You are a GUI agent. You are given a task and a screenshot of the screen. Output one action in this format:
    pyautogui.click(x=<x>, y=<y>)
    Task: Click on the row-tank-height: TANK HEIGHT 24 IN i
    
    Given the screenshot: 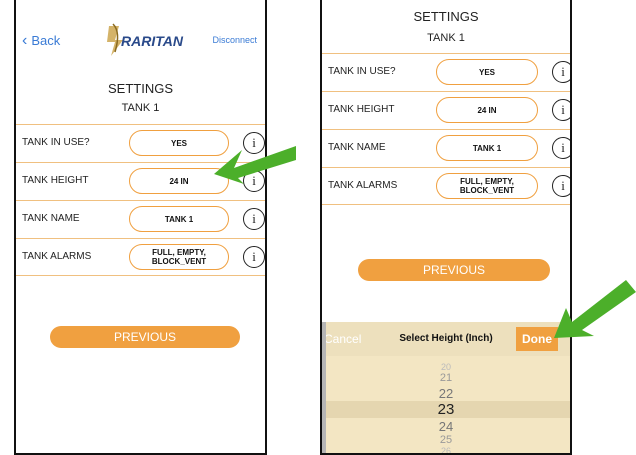 What is the action you would take?
    pyautogui.click(x=446, y=110)
    